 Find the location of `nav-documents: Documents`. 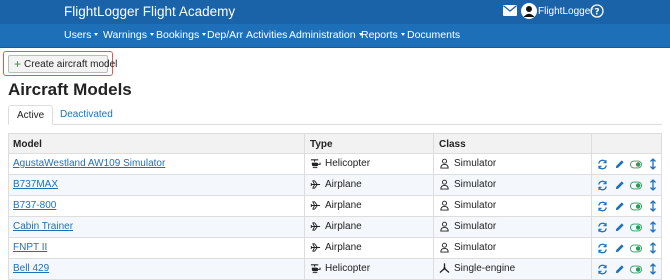

nav-documents: Documents is located at coordinates (433, 35).